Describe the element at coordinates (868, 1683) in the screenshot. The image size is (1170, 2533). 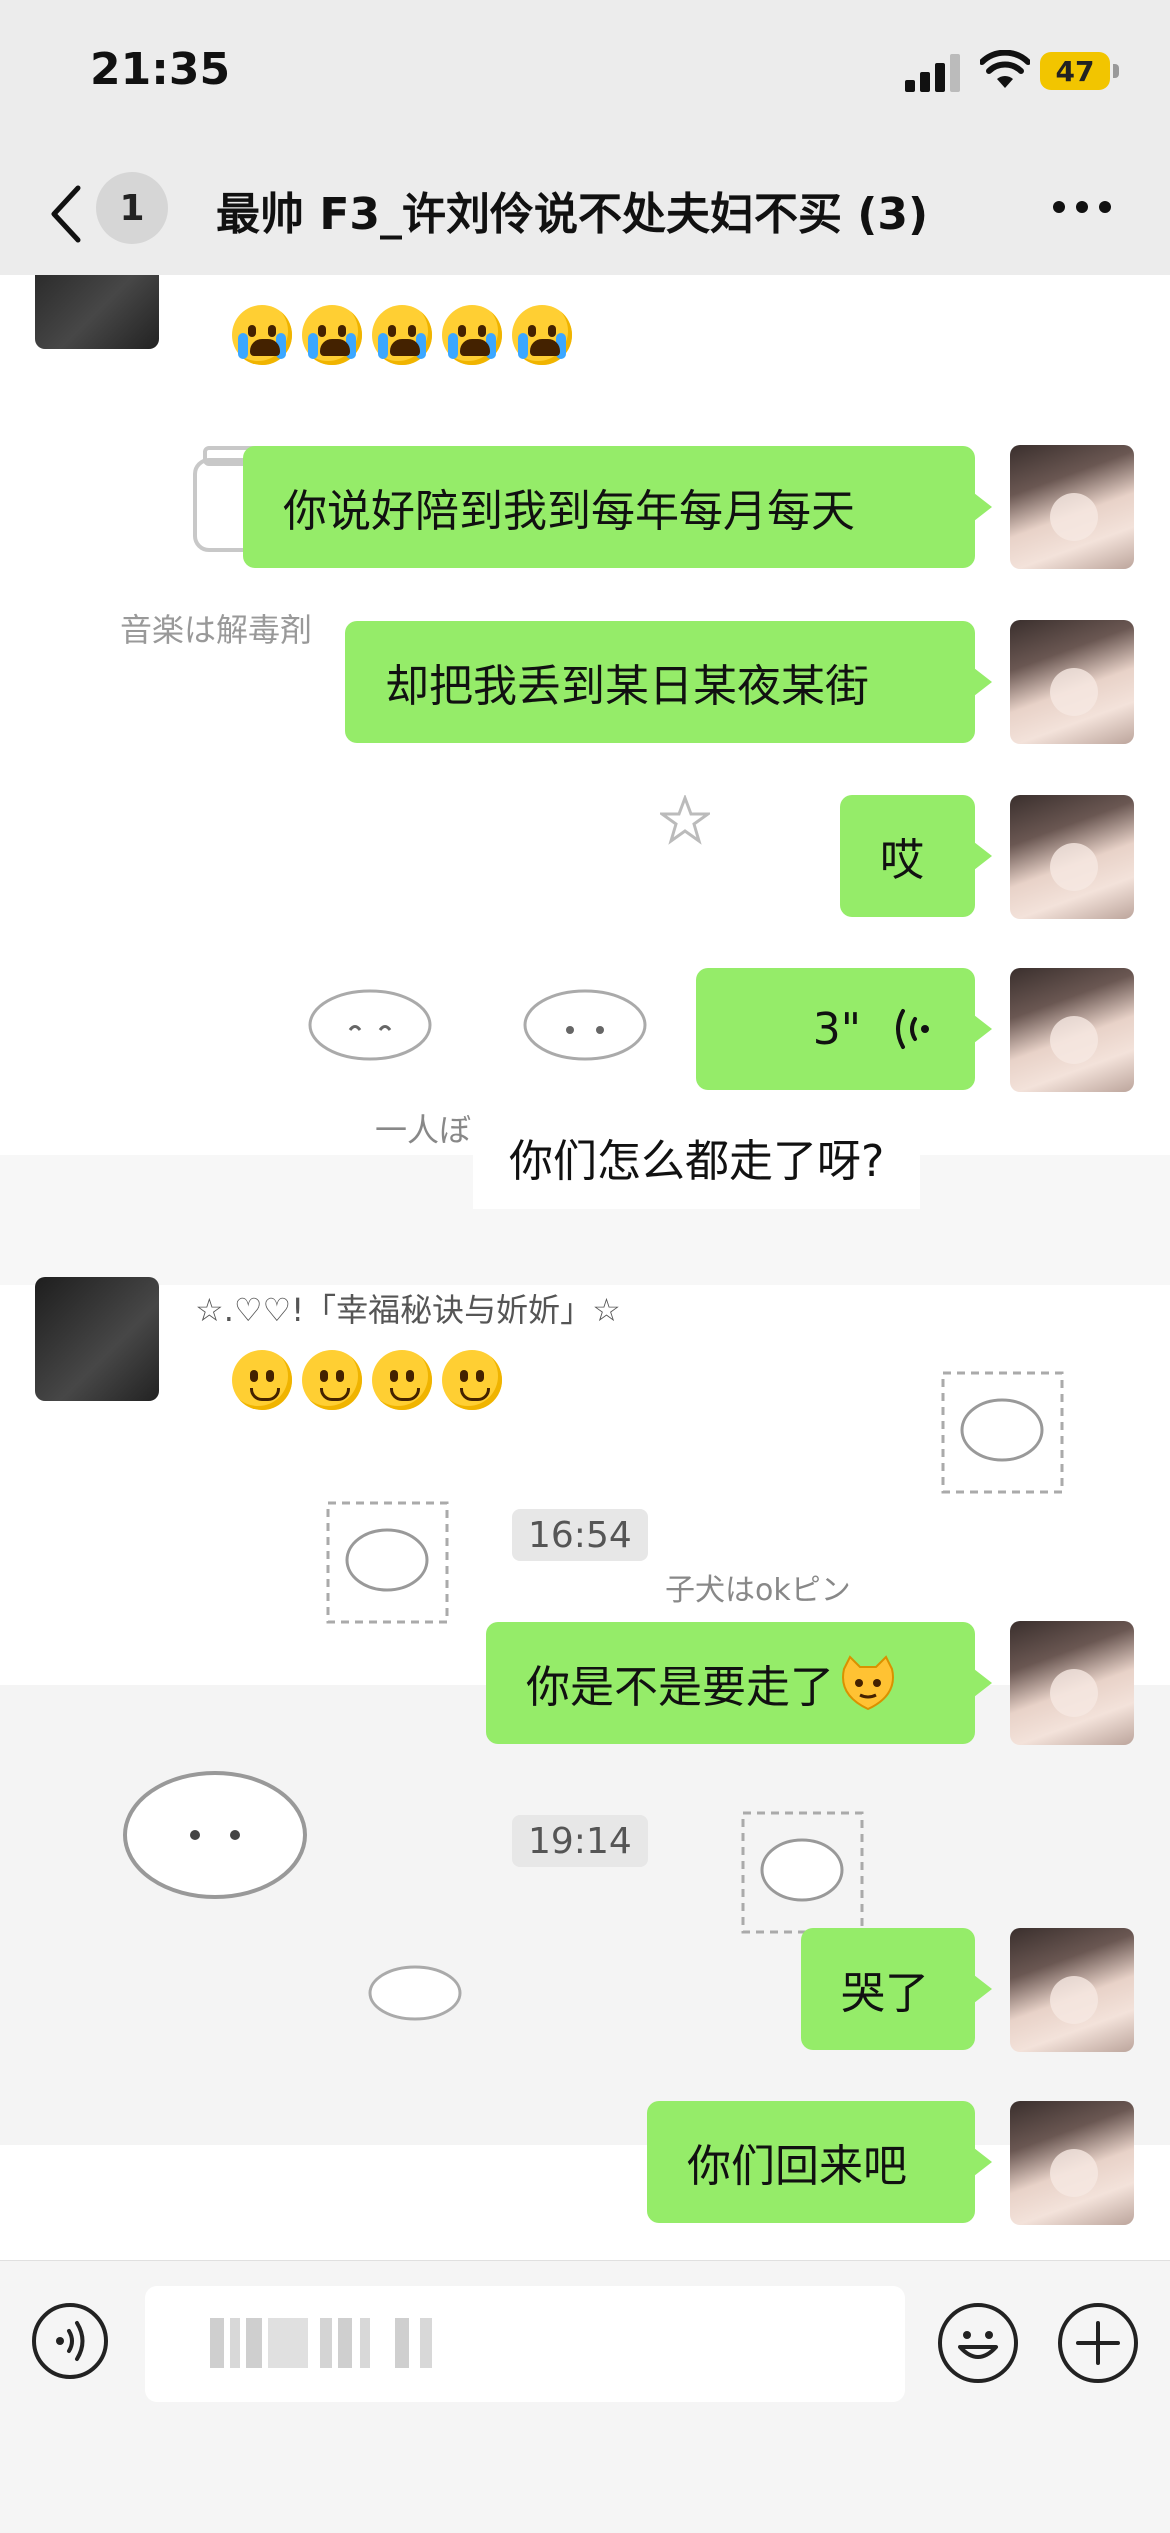
I see `cat-face-emoji-icon` at that location.